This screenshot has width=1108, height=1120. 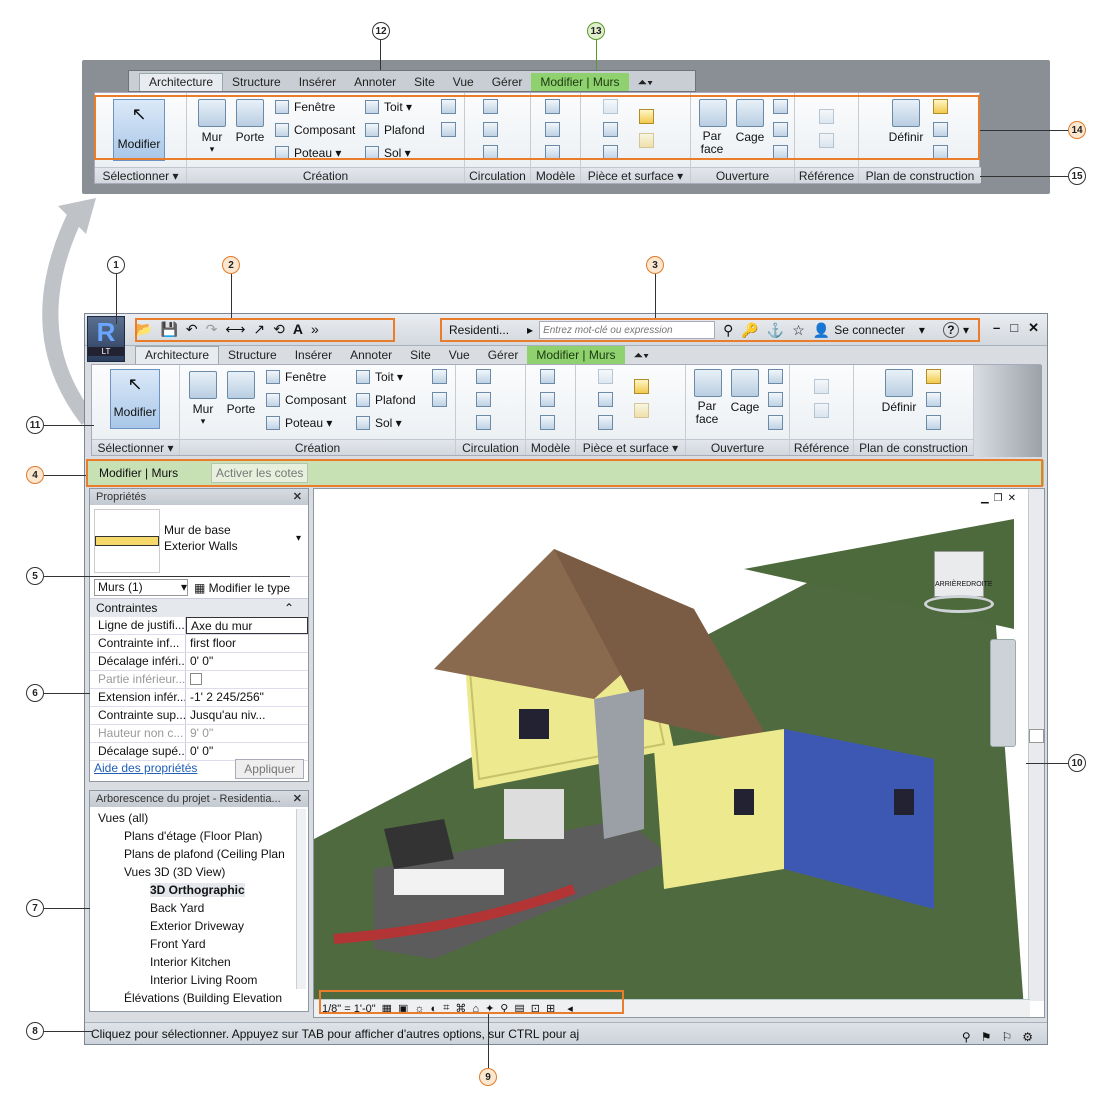 What do you see at coordinates (645, 82) in the screenshot?
I see `ribbon-minimize-icon: ⏶▾` at bounding box center [645, 82].